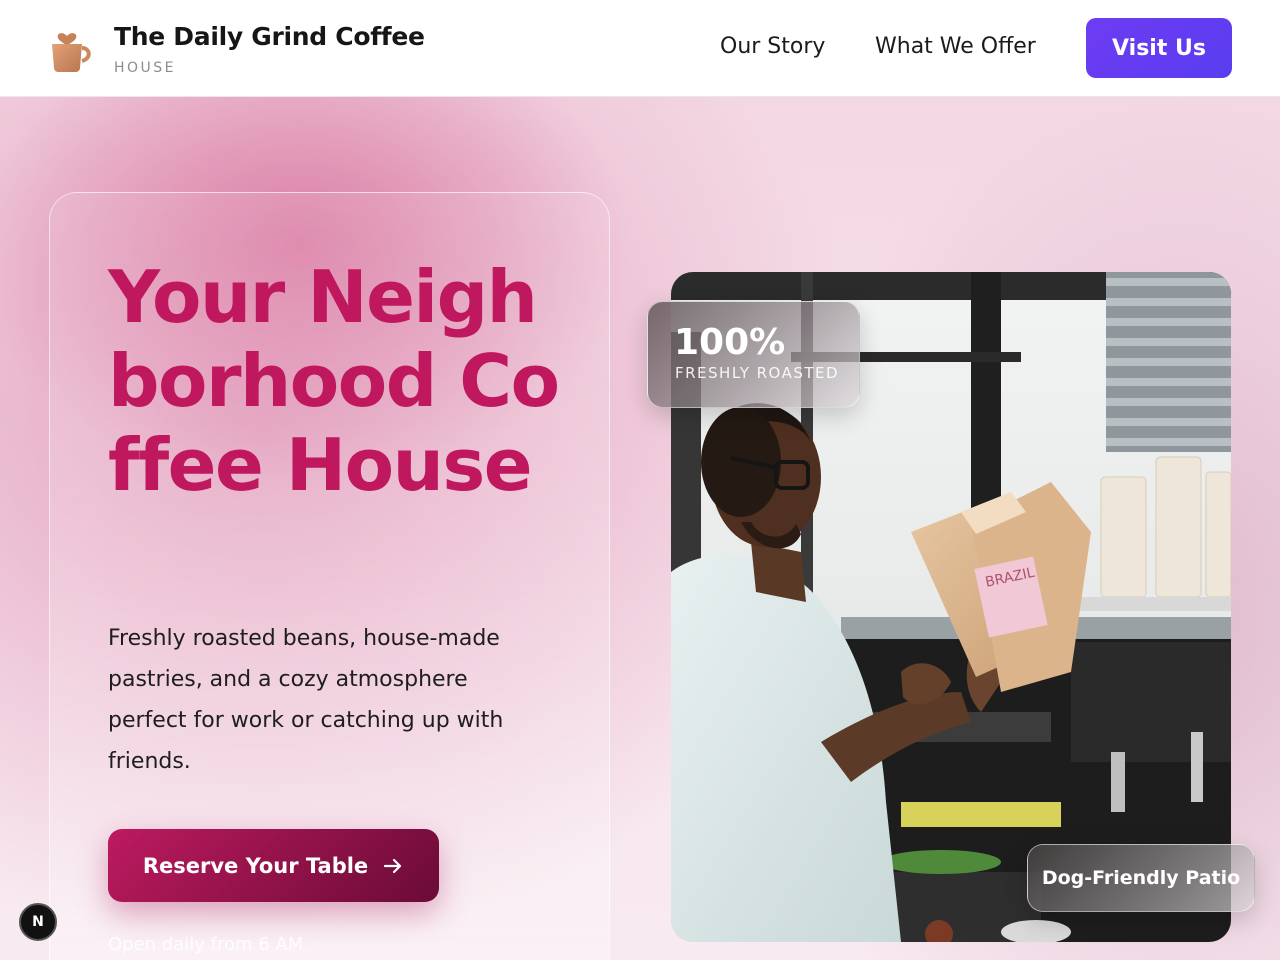 This screenshot has width=1280, height=960. I want to click on dev-indicator-button: N, so click(38, 922).